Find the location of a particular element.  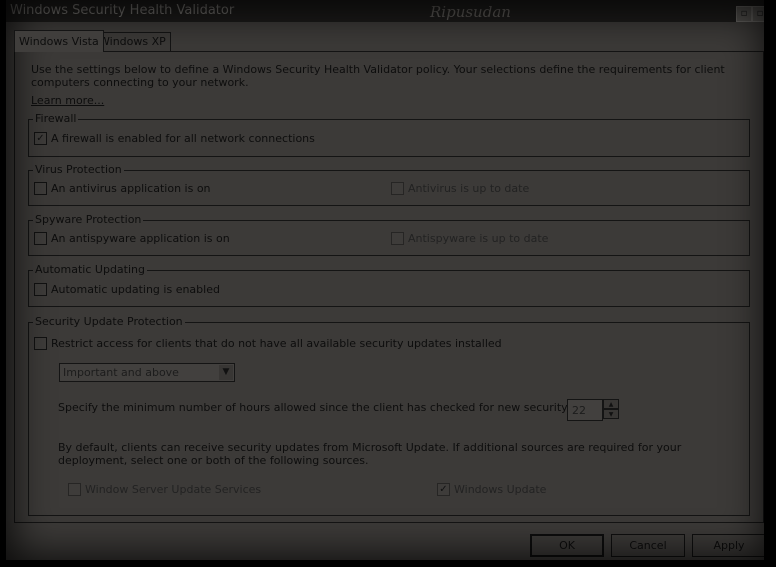

antivirus-up-to-date-checkbox: Antivirus is up to date is located at coordinates (460, 188).